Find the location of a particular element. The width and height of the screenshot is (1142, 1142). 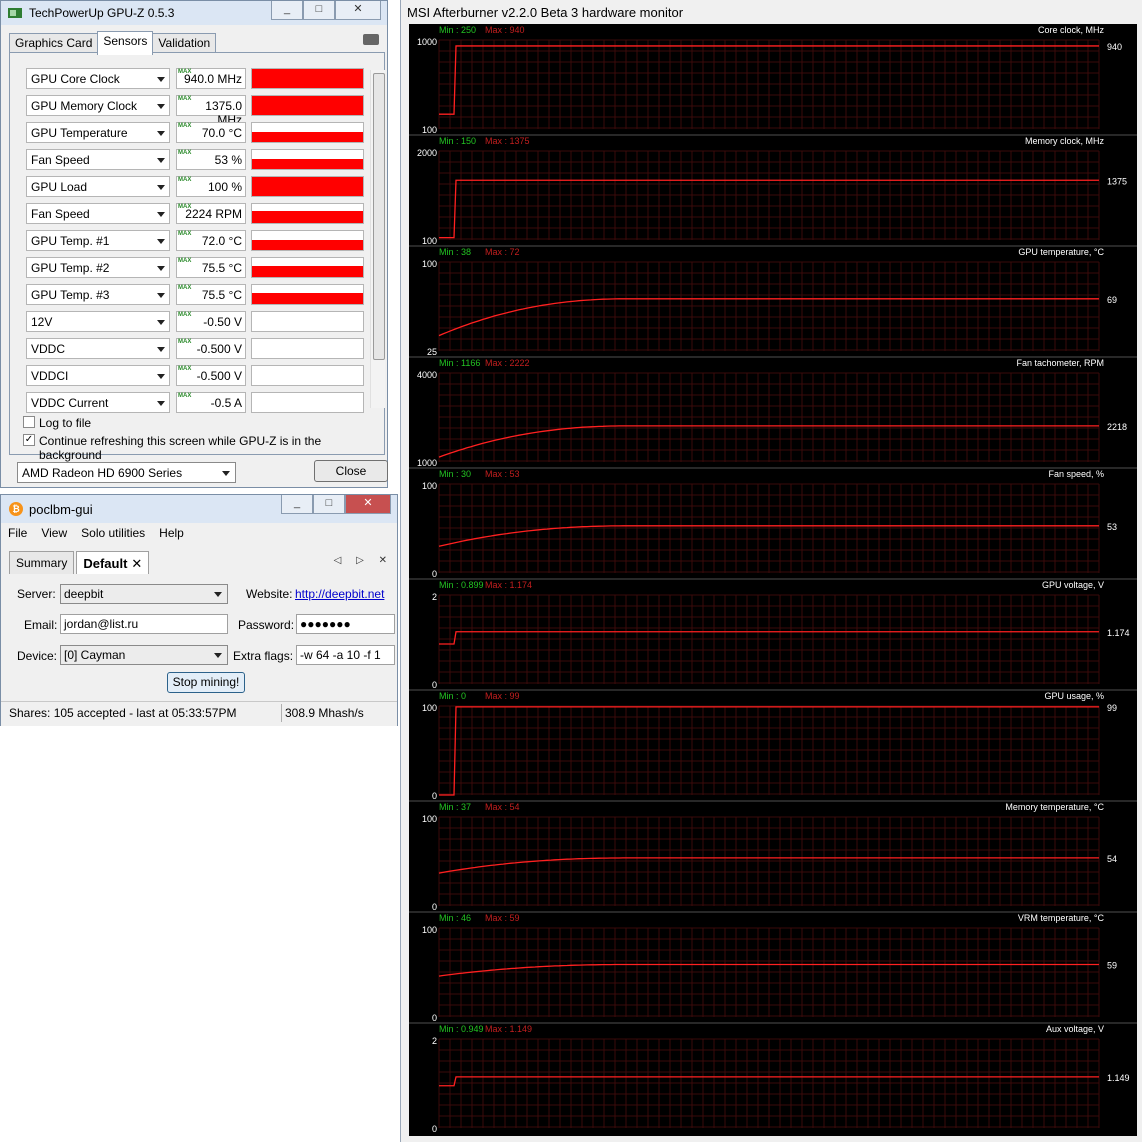

sensor-name-select: GPU Temp. #3 is located at coordinates (98, 294).